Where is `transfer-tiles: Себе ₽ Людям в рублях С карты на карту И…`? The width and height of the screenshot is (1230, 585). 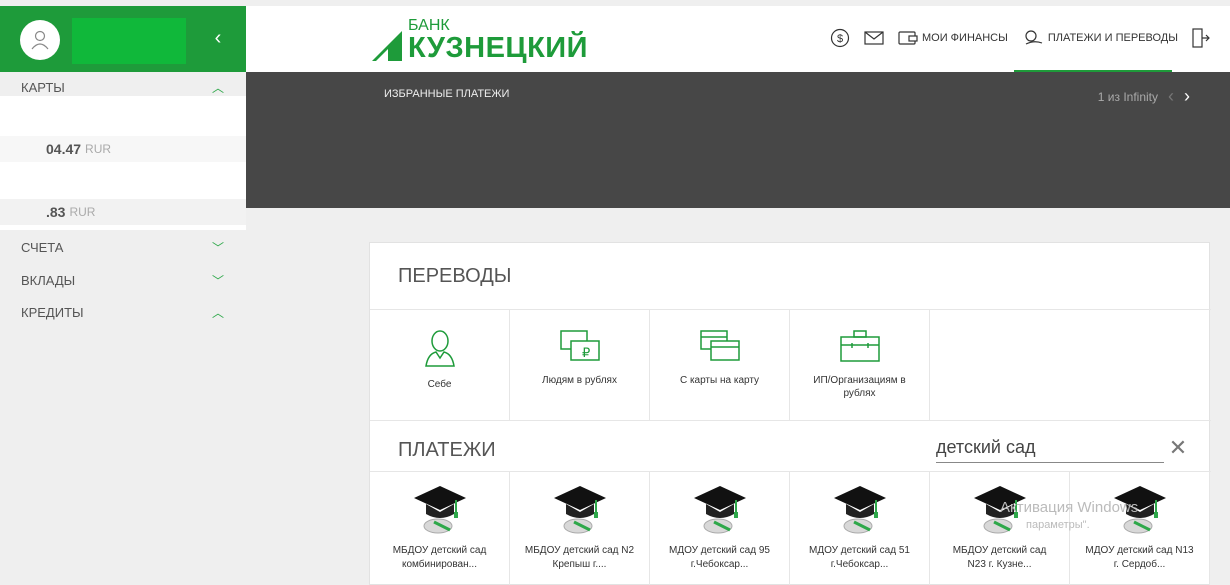
transfer-tiles: Себе ₽ Людям в рублях С карты на карту И… is located at coordinates (790, 365).